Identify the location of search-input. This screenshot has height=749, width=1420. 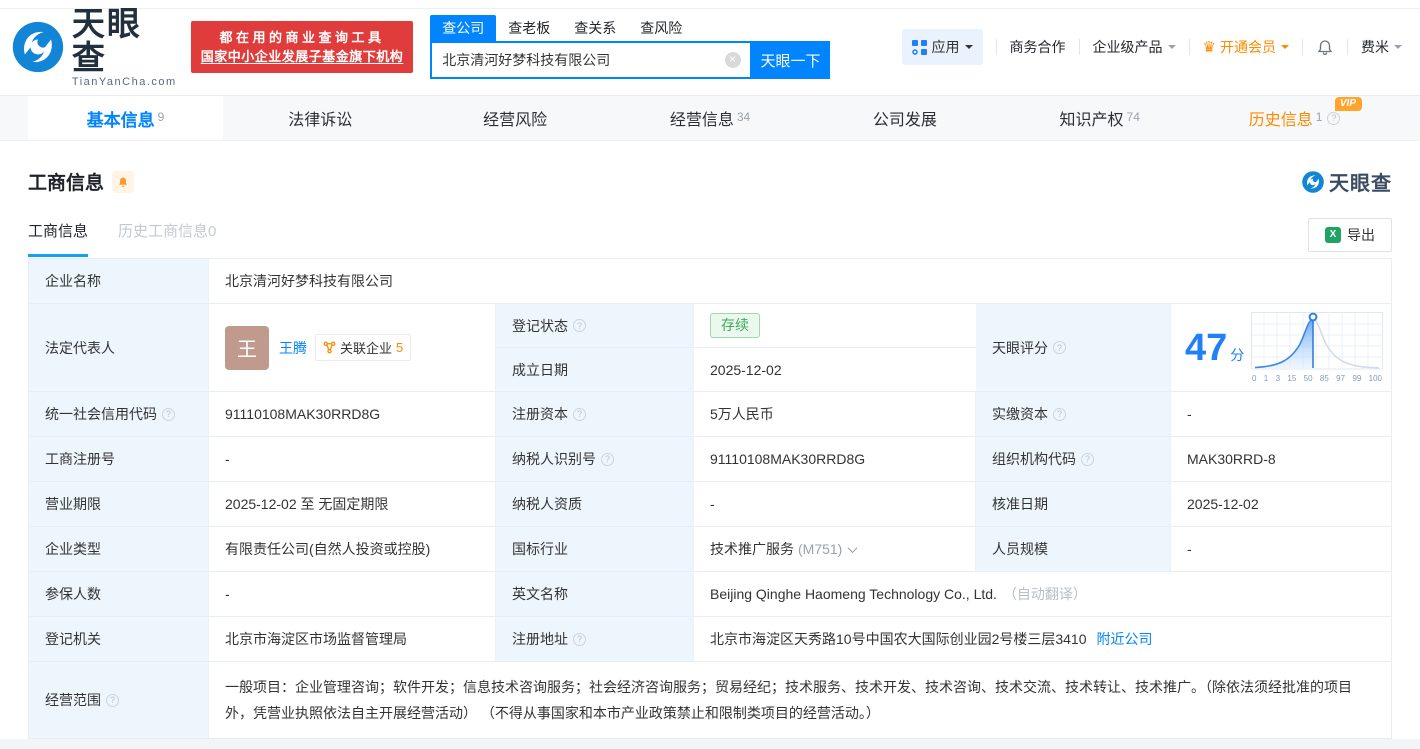
(578, 60).